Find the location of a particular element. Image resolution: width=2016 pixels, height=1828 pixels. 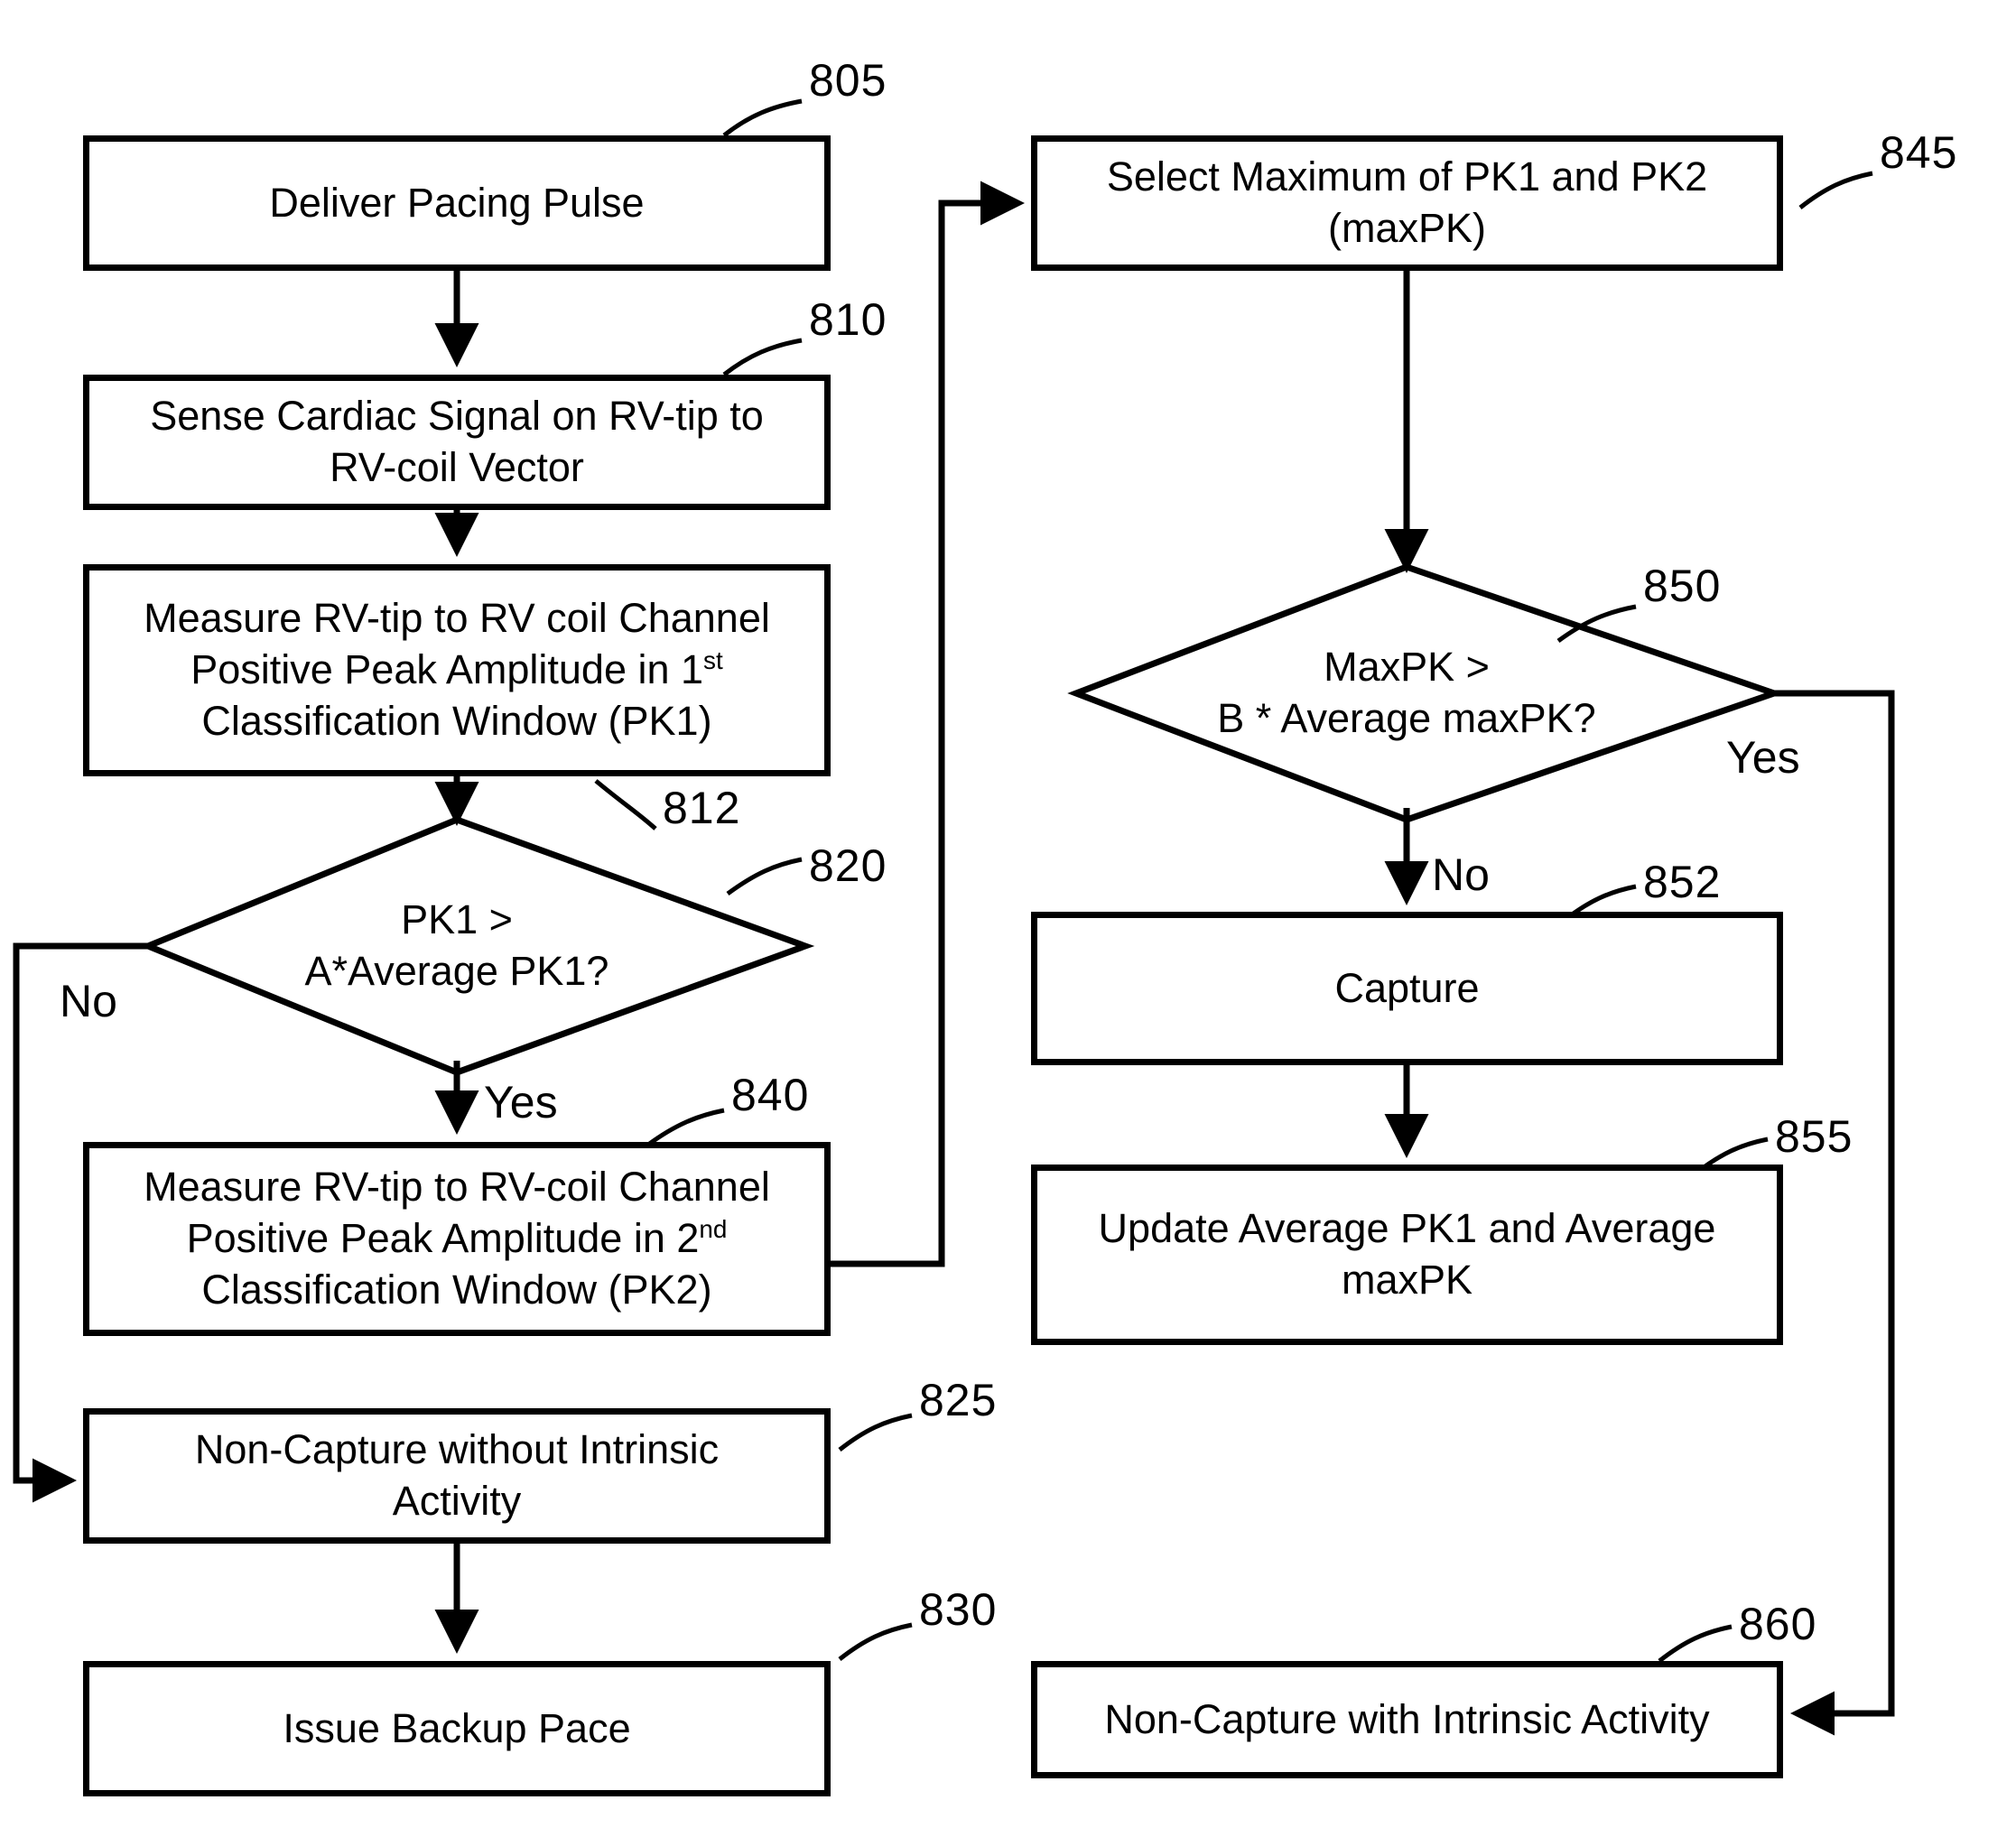

process-830: Issue Backup Pace is located at coordinates (457, 1728).